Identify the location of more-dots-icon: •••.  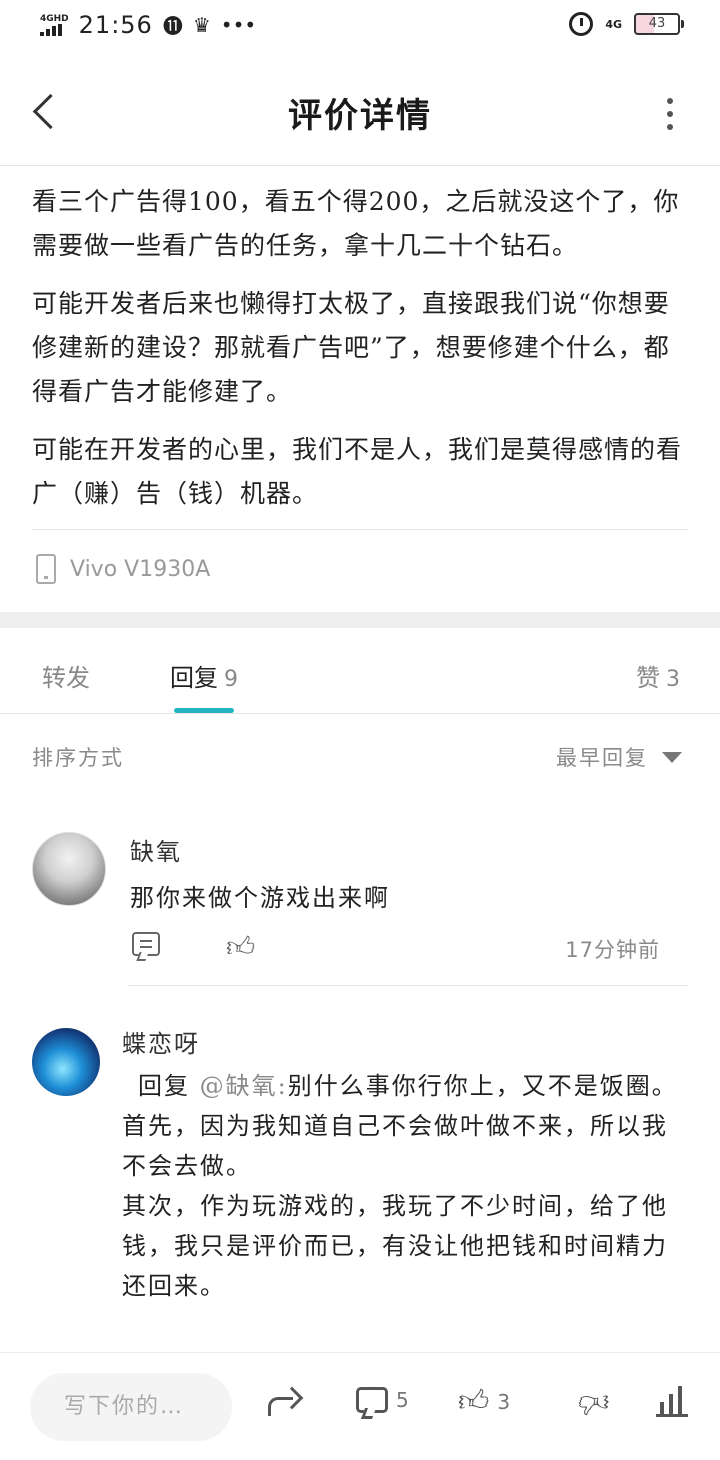
(238, 24).